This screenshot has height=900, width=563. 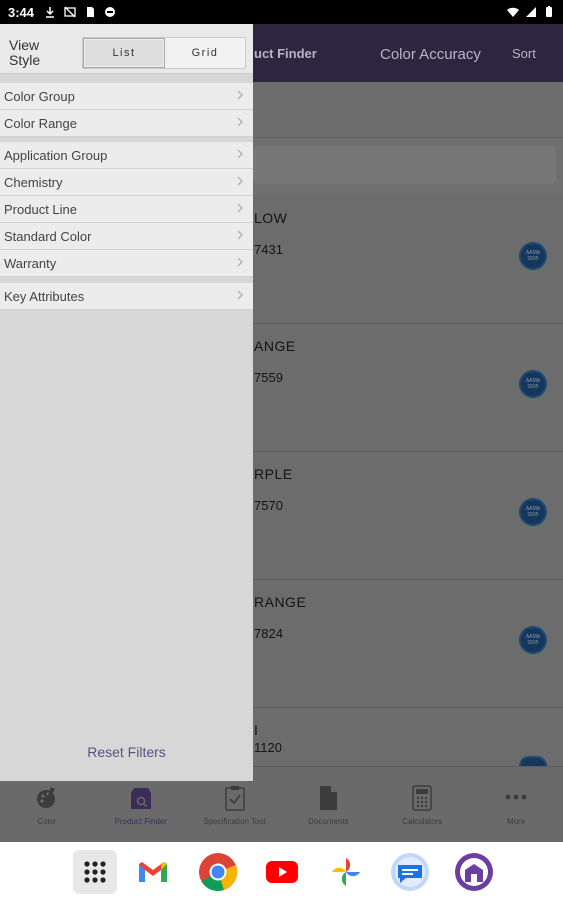 What do you see at coordinates (271, 218) in the screenshot?
I see `result-name: LOW` at bounding box center [271, 218].